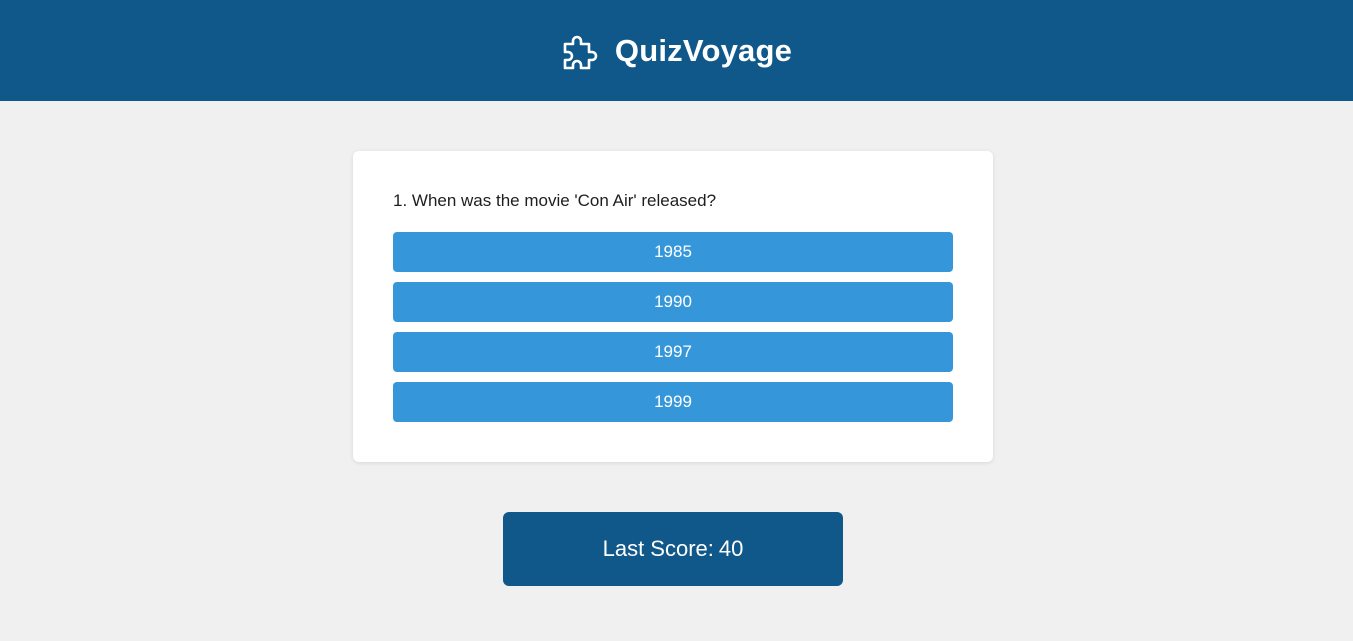  What do you see at coordinates (673, 252) in the screenshot?
I see `answer-option-1: 1985` at bounding box center [673, 252].